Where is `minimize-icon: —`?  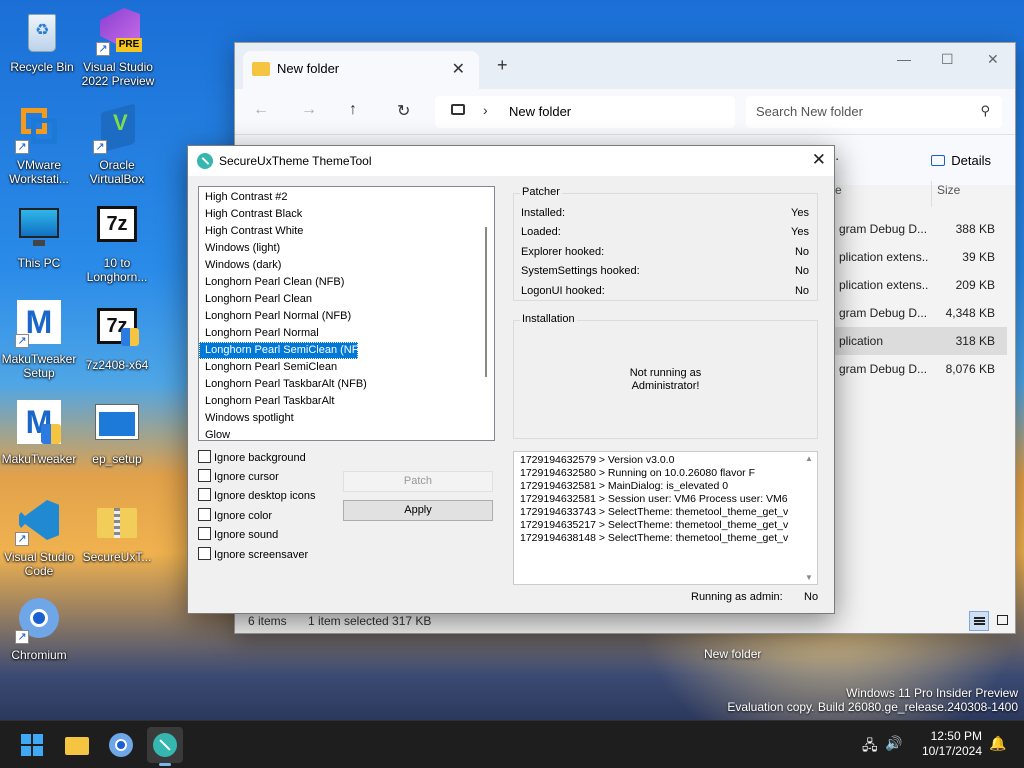 minimize-icon: — is located at coordinates (904, 59).